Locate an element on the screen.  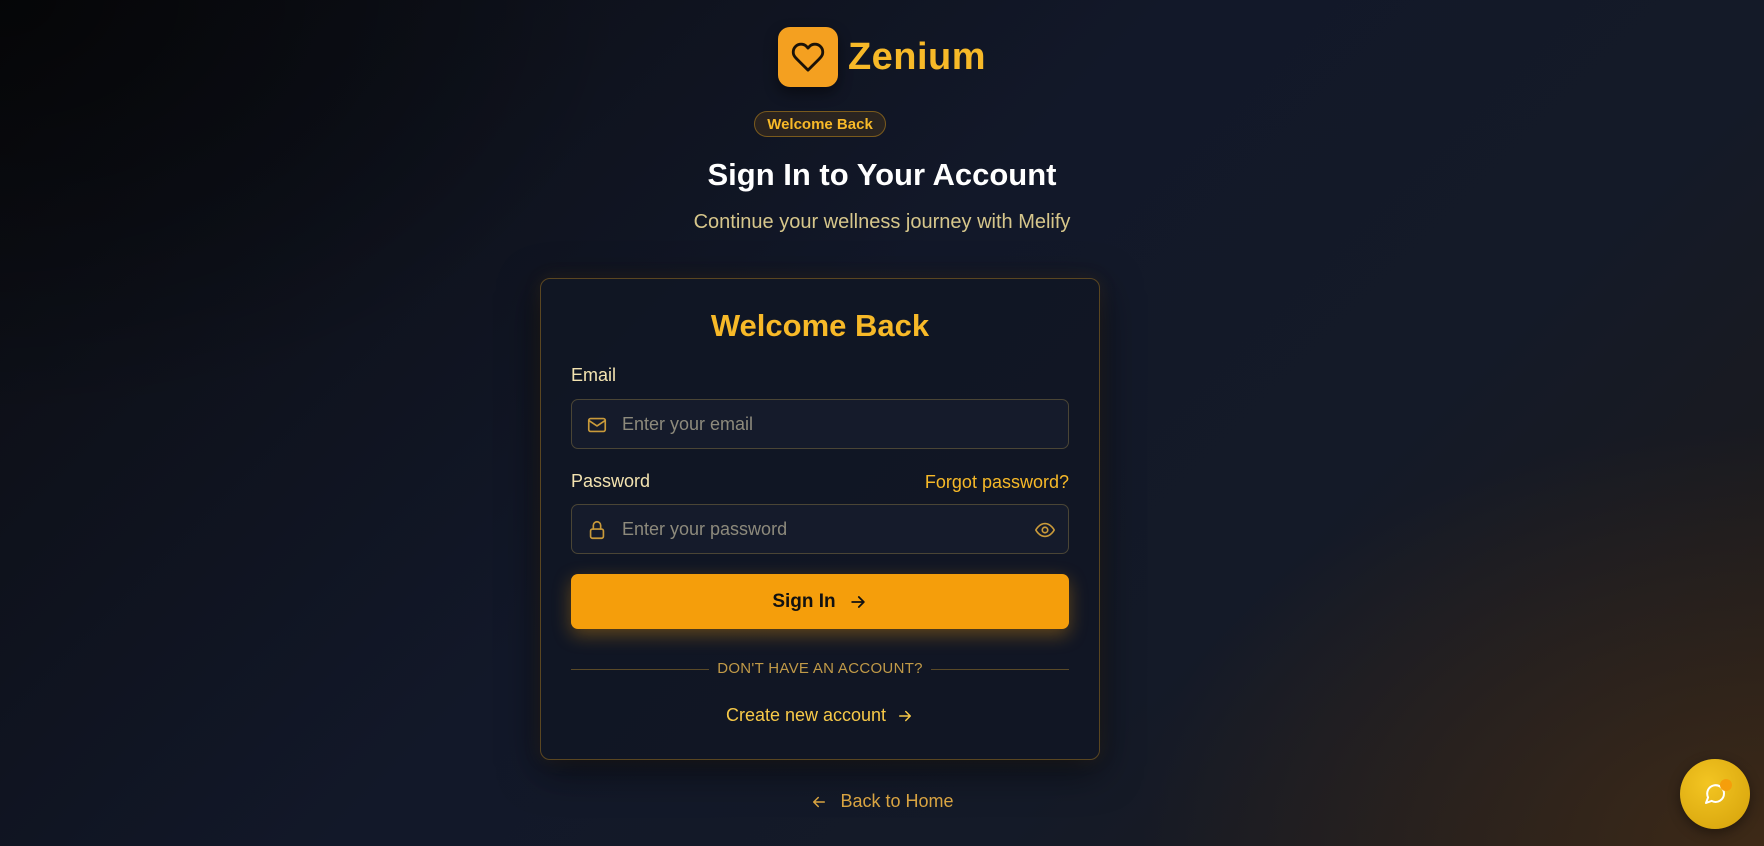
sign-in-label: Sign In is located at coordinates (804, 601).